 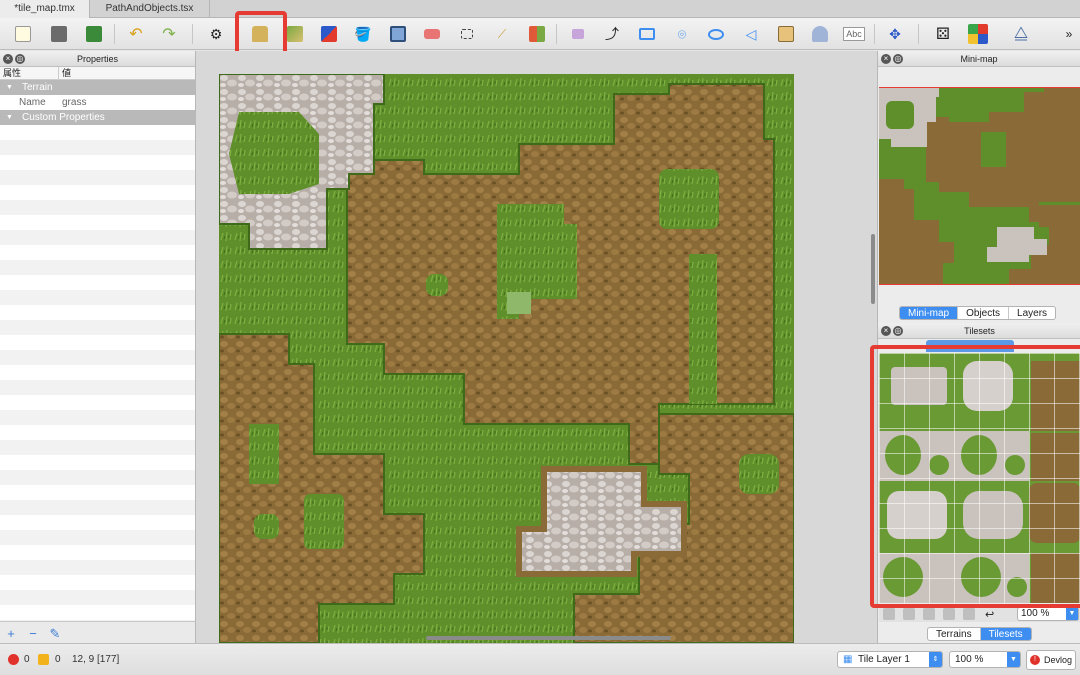 What do you see at coordinates (1051, 660) in the screenshot?
I see `devlog-button: ! Devlog` at bounding box center [1051, 660].